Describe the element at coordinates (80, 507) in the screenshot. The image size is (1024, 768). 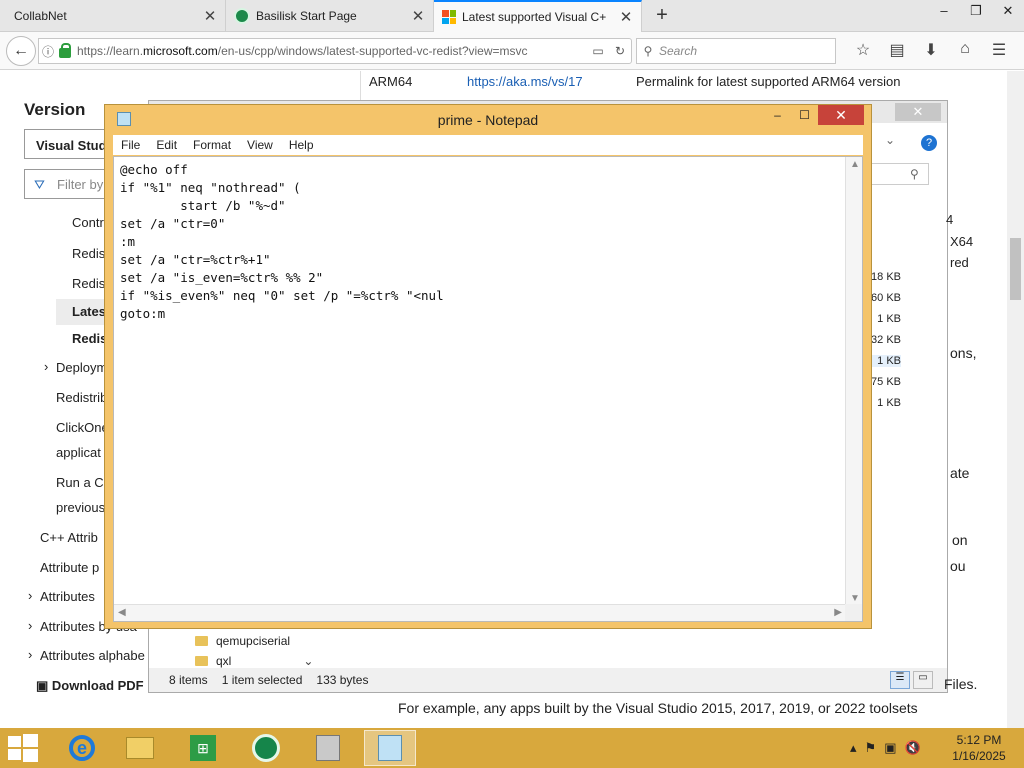
I see `toc-item: previous` at that location.